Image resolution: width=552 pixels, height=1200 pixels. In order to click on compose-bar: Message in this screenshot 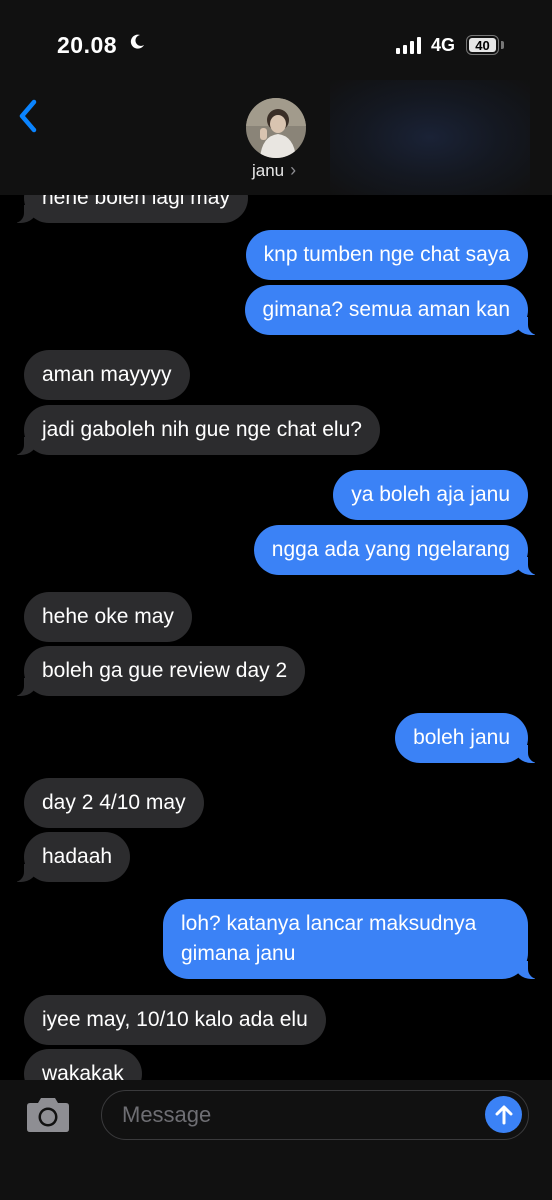, I will do `click(276, 1140)`.